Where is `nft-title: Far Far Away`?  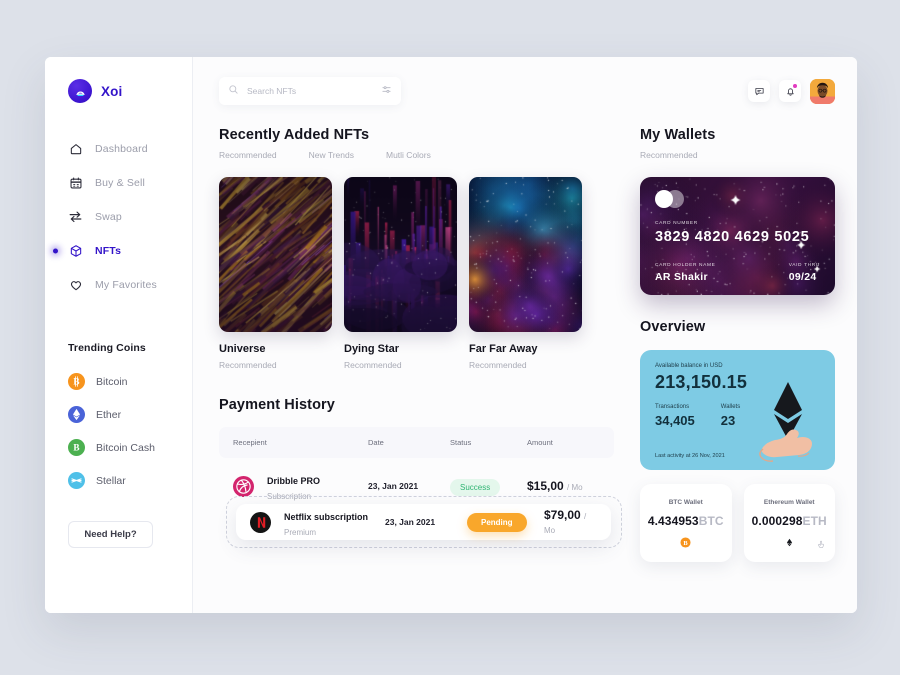
nft-title: Far Far Away is located at coordinates (503, 349).